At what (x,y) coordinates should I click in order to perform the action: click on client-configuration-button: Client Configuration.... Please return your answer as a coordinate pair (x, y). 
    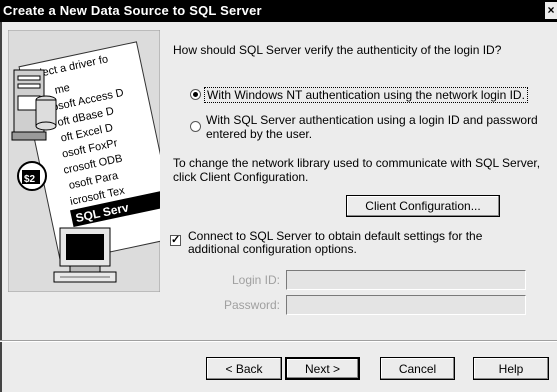
    Looking at the image, I should click on (423, 206).